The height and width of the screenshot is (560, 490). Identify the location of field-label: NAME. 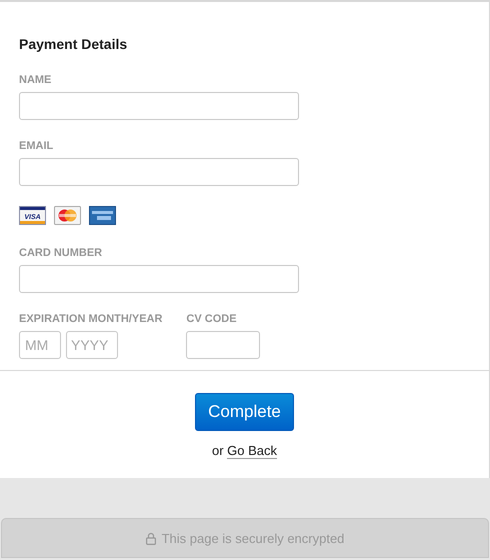
(35, 80).